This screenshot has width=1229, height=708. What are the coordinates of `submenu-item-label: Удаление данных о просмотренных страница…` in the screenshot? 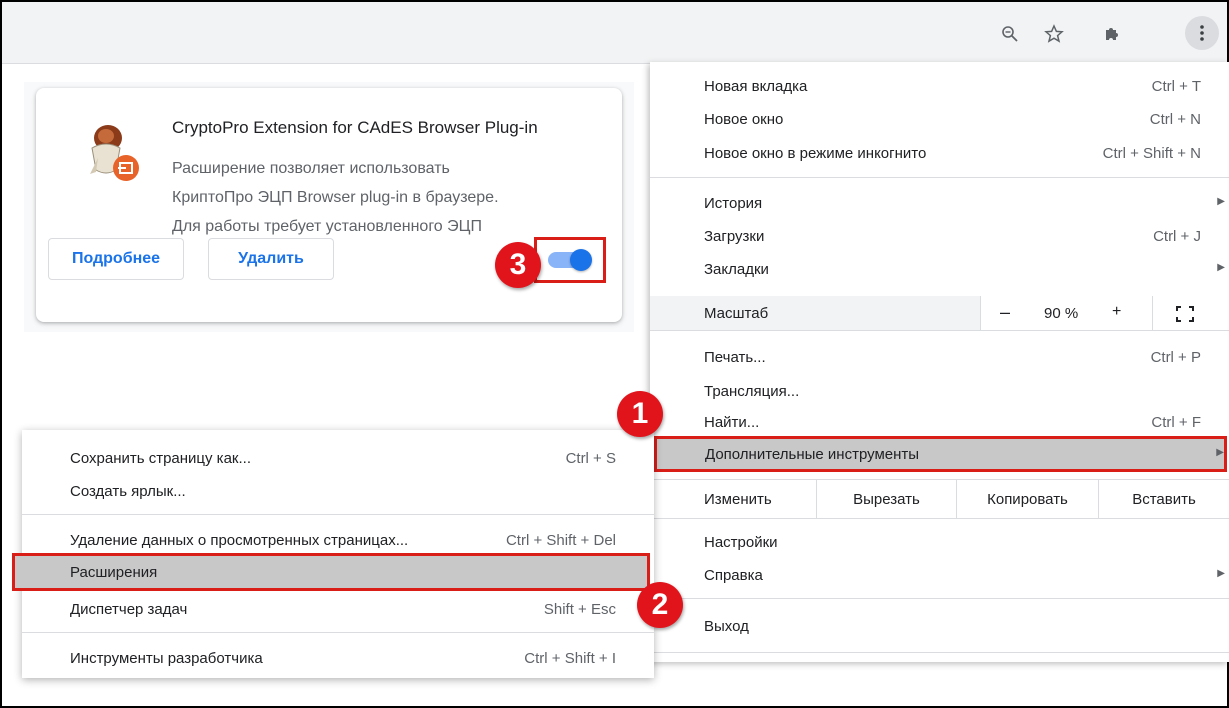 It's located at (239, 540).